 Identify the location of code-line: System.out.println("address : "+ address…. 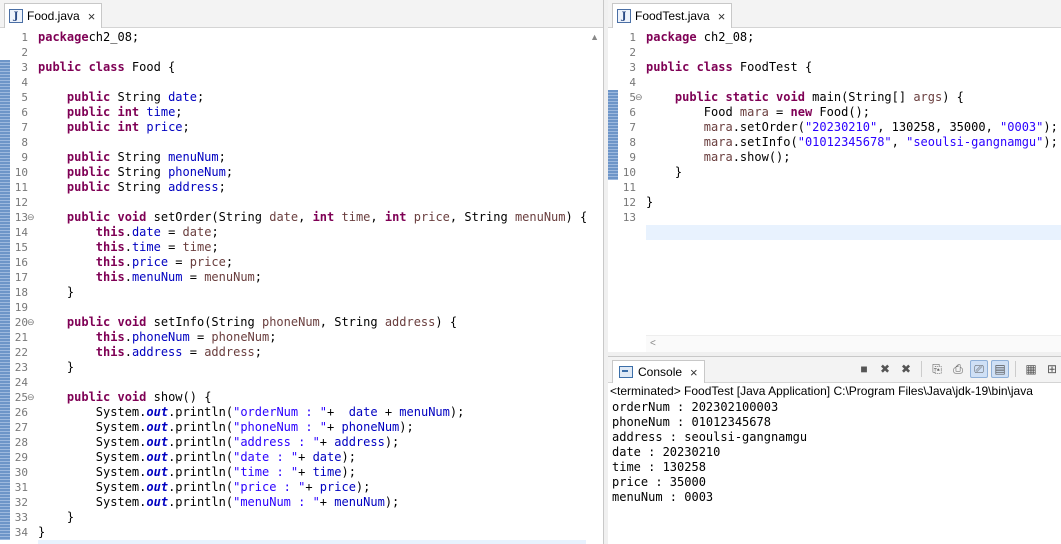
(320, 442).